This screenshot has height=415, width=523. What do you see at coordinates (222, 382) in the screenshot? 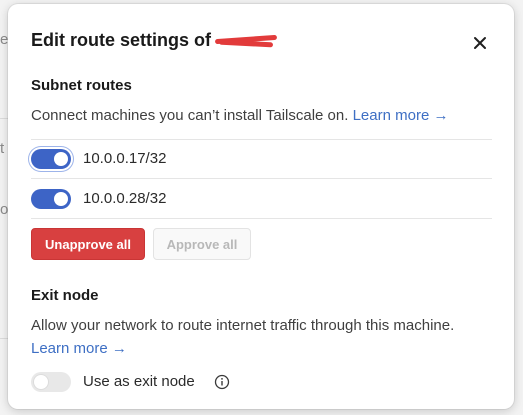
I see `info-icon` at bounding box center [222, 382].